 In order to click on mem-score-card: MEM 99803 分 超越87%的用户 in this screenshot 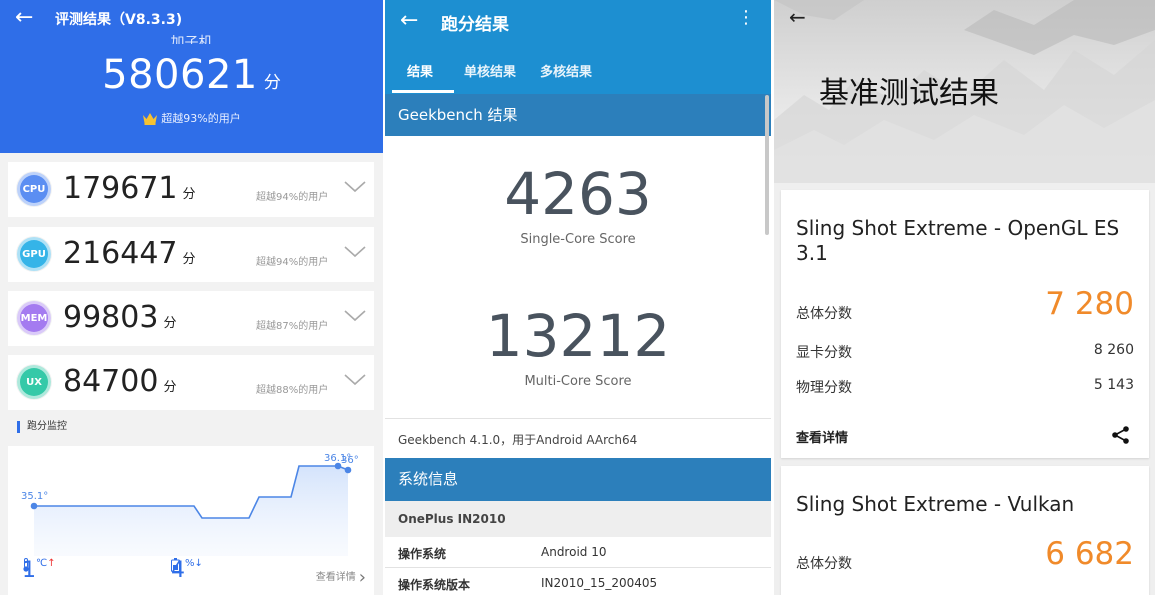, I will do `click(191, 318)`.